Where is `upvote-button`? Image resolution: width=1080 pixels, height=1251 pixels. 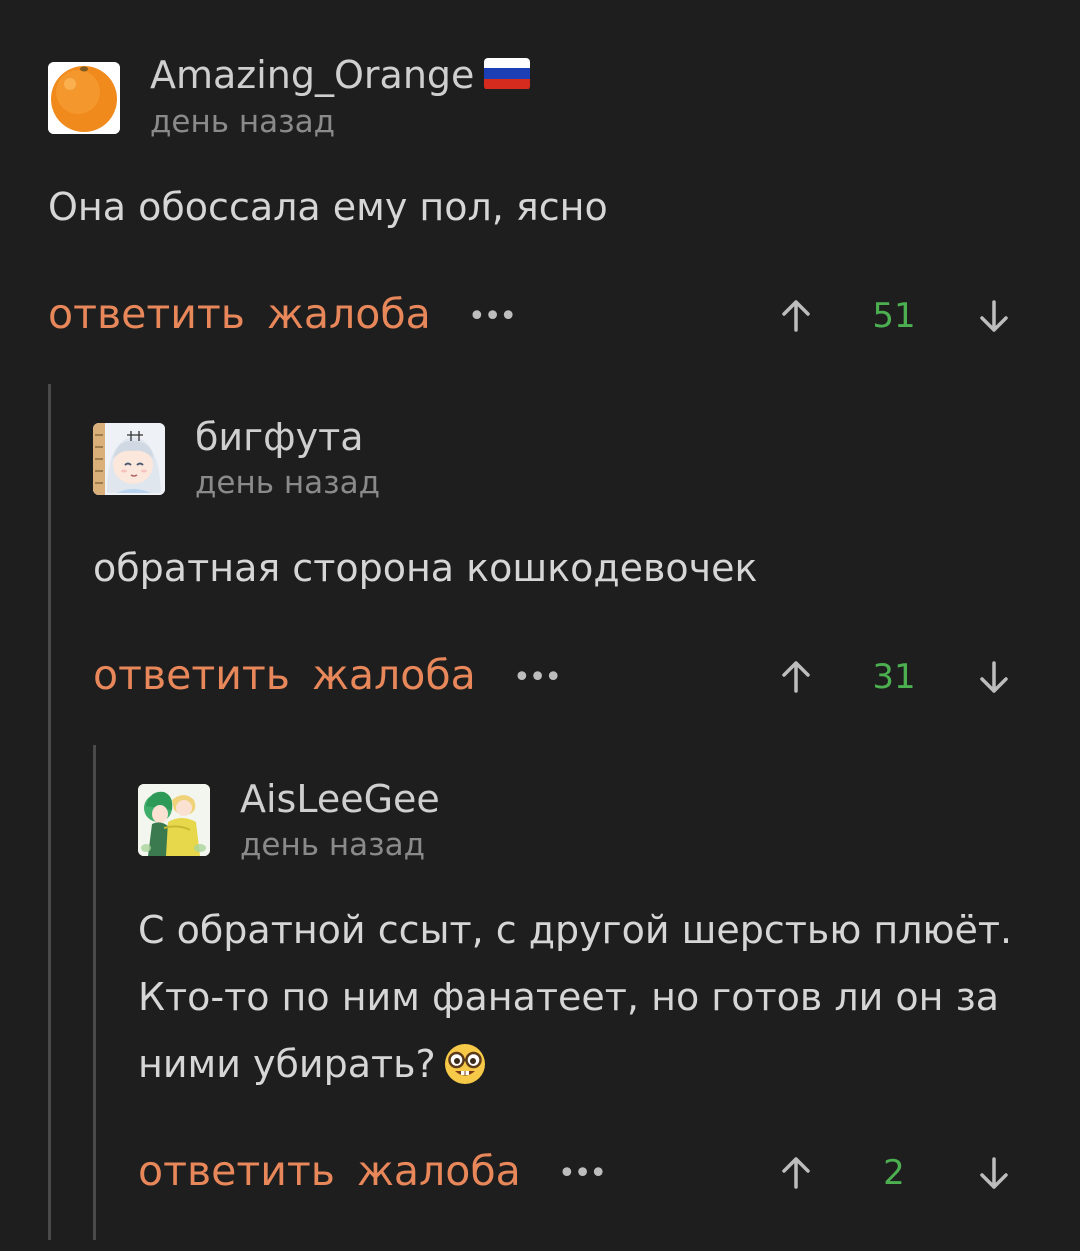 upvote-button is located at coordinates (796, 1173).